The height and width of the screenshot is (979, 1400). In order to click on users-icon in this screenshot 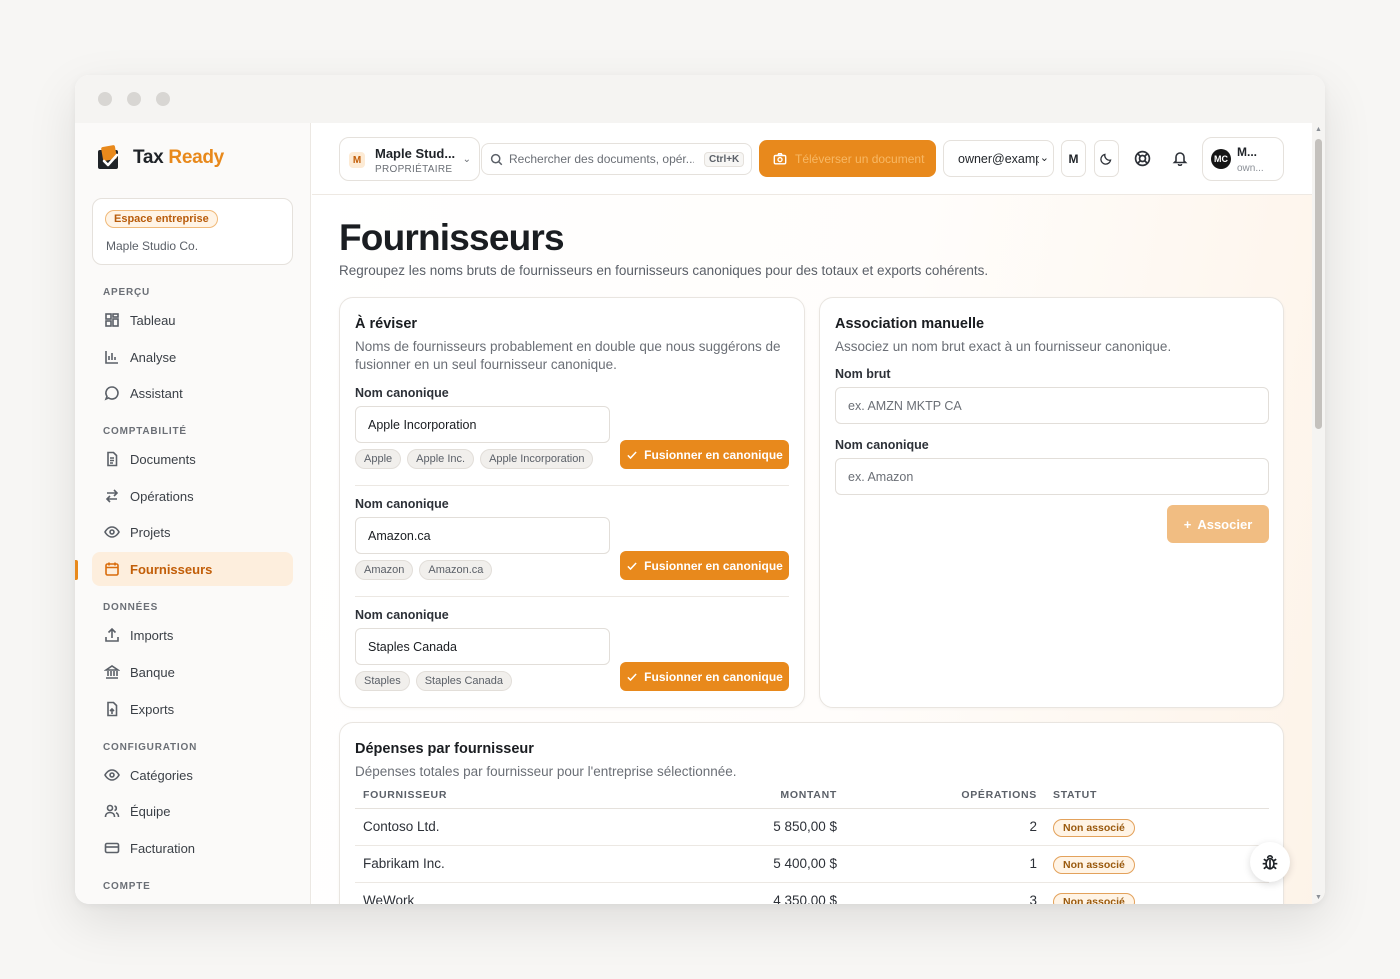, I will do `click(112, 811)`.